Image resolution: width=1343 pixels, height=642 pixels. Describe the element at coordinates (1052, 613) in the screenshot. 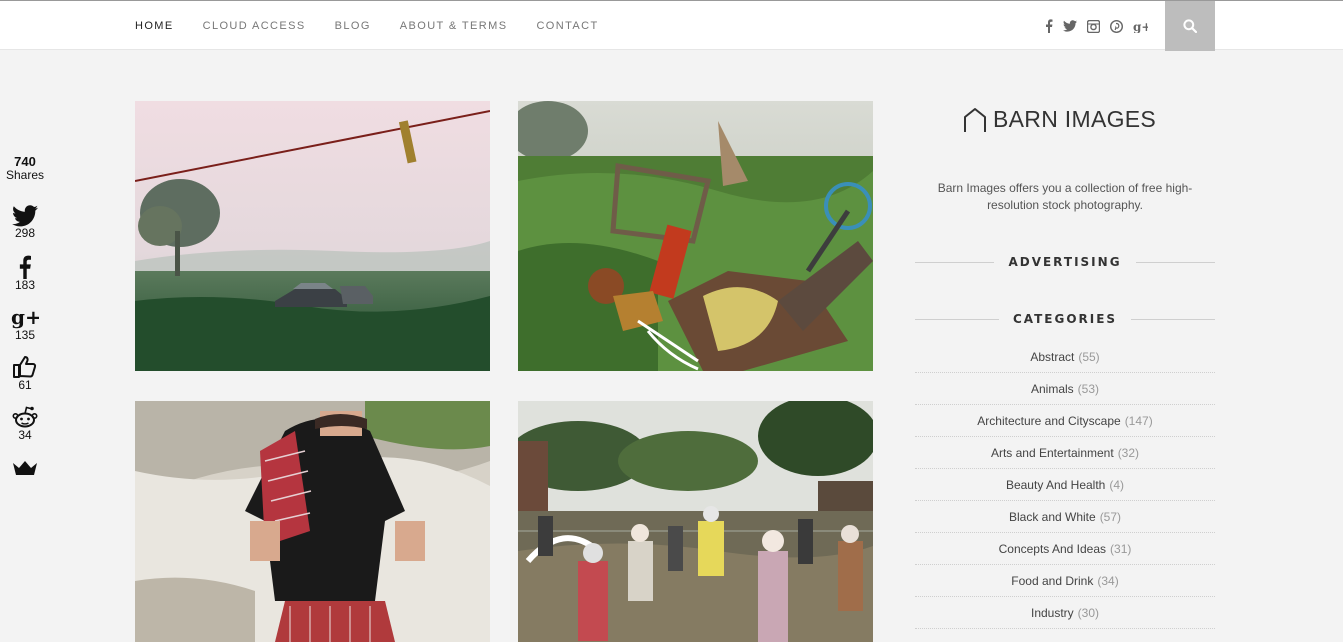

I see `category-name: Industry` at that location.